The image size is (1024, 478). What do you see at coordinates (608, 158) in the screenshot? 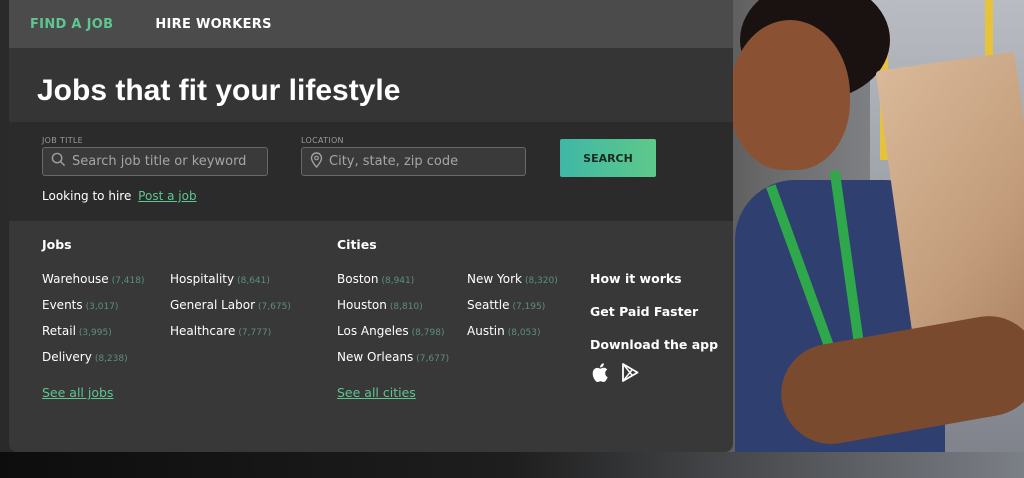
I see `search-button: SEARCH` at bounding box center [608, 158].